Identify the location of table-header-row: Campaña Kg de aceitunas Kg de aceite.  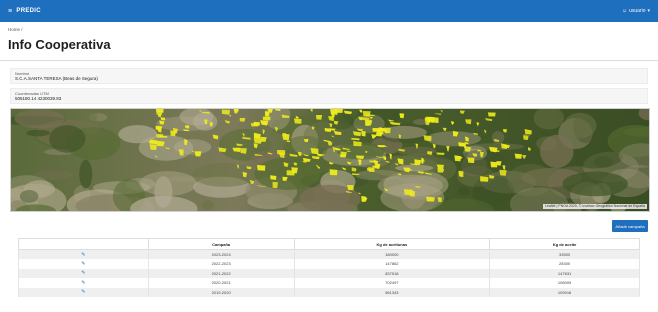
(329, 244).